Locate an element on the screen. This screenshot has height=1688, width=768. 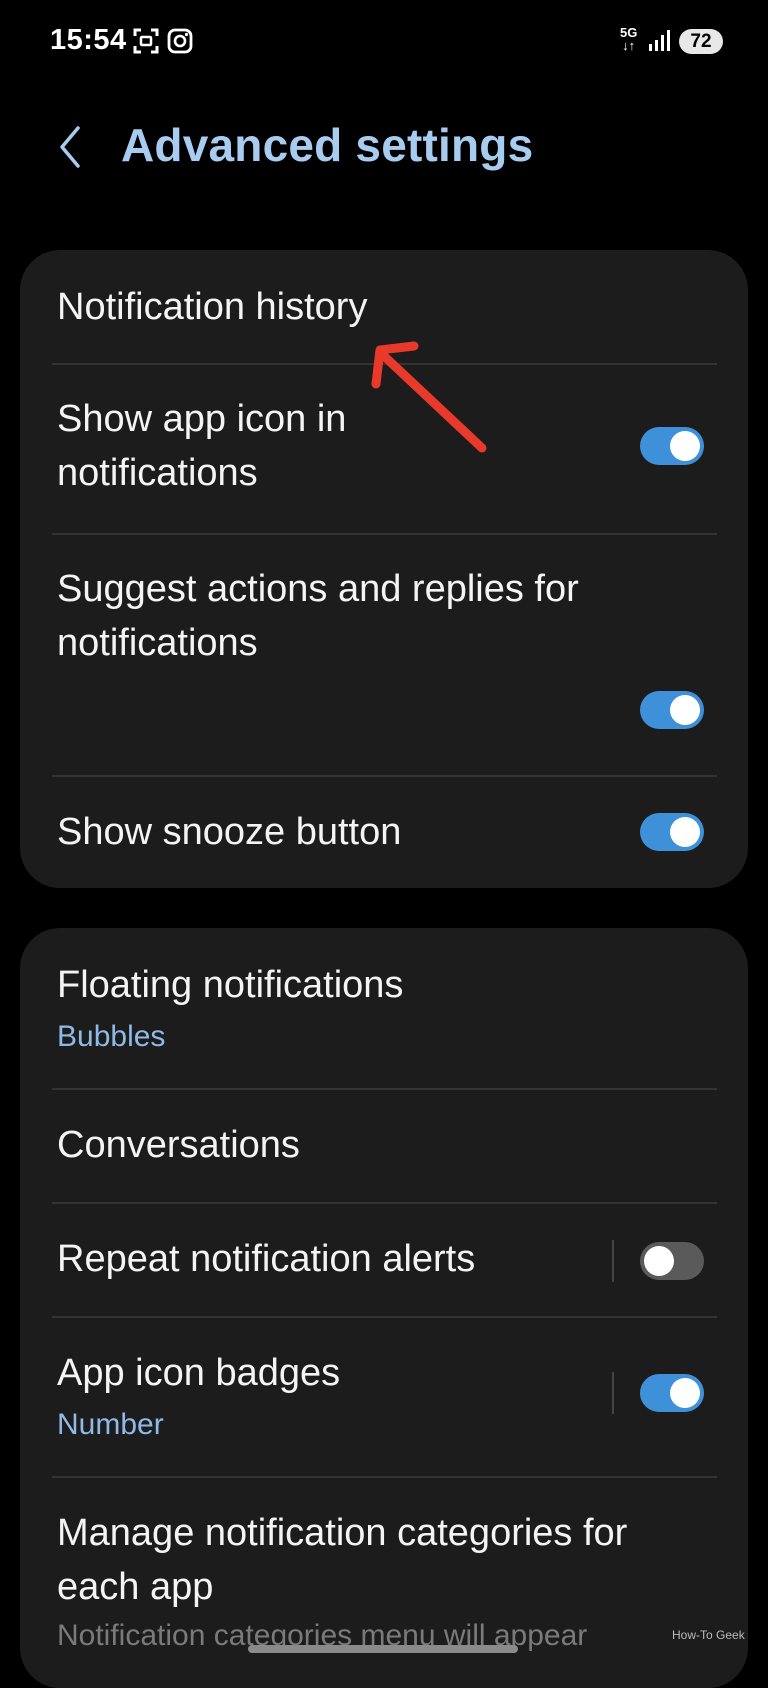
app-icon-badges-toggle is located at coordinates (672, 1393).